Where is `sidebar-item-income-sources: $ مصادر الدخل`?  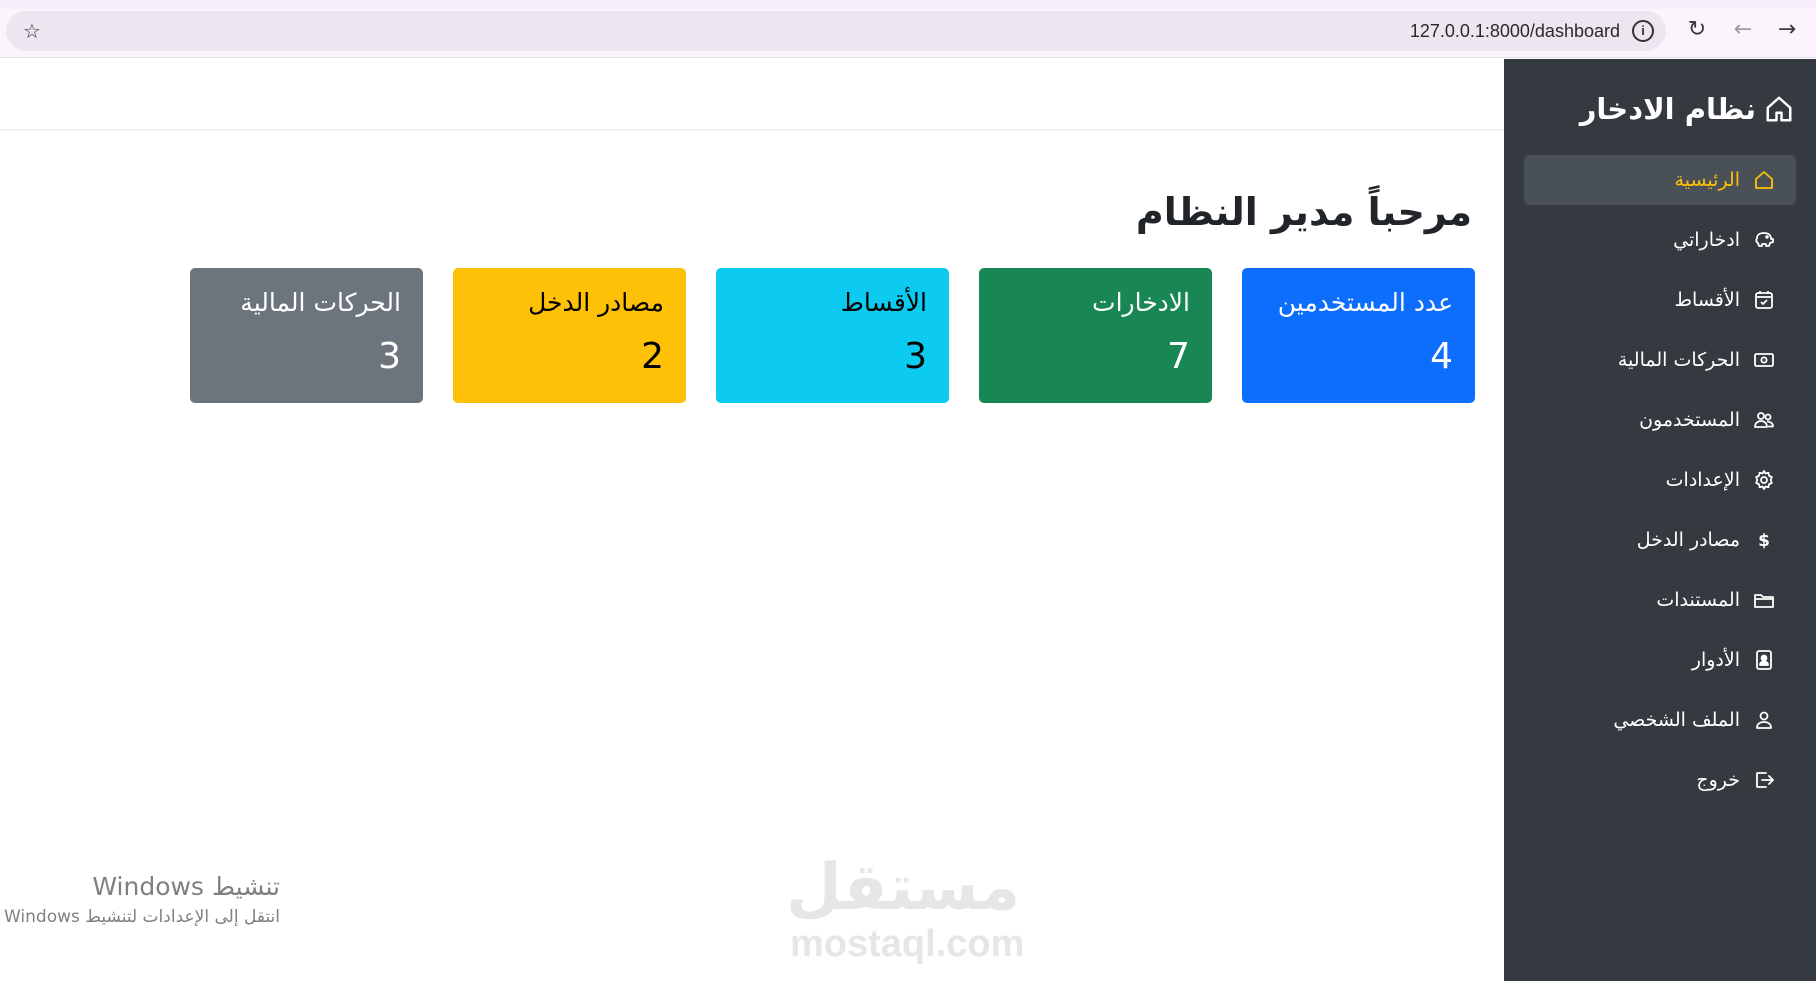 sidebar-item-income-sources: $ مصادر الدخل is located at coordinates (1660, 540).